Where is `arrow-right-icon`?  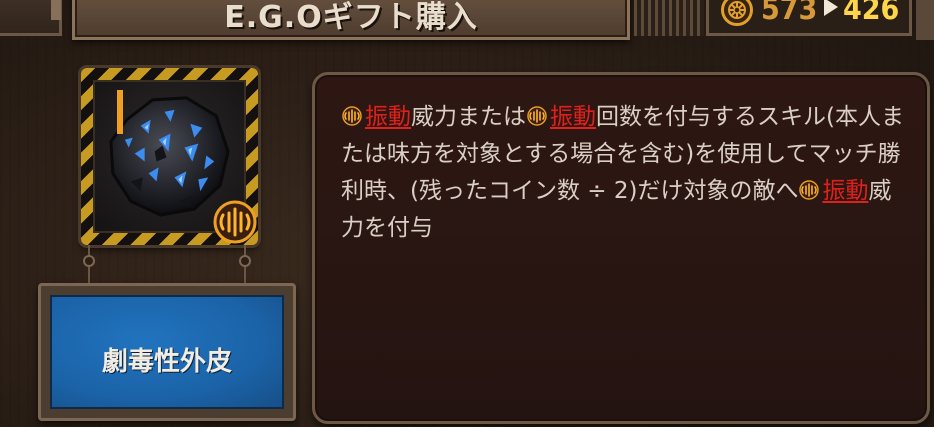
arrow-right-icon is located at coordinates (831, 8).